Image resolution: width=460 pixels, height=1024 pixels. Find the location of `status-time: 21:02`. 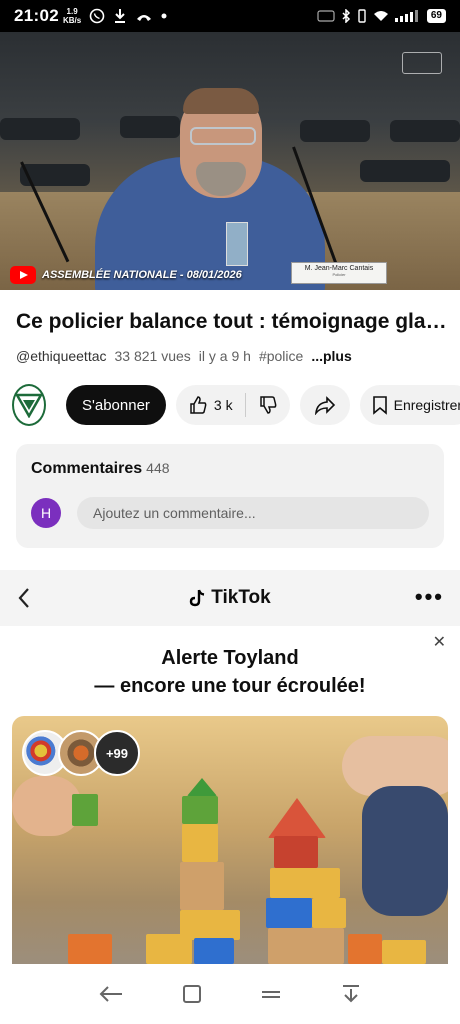

status-time: 21:02 is located at coordinates (36, 15).